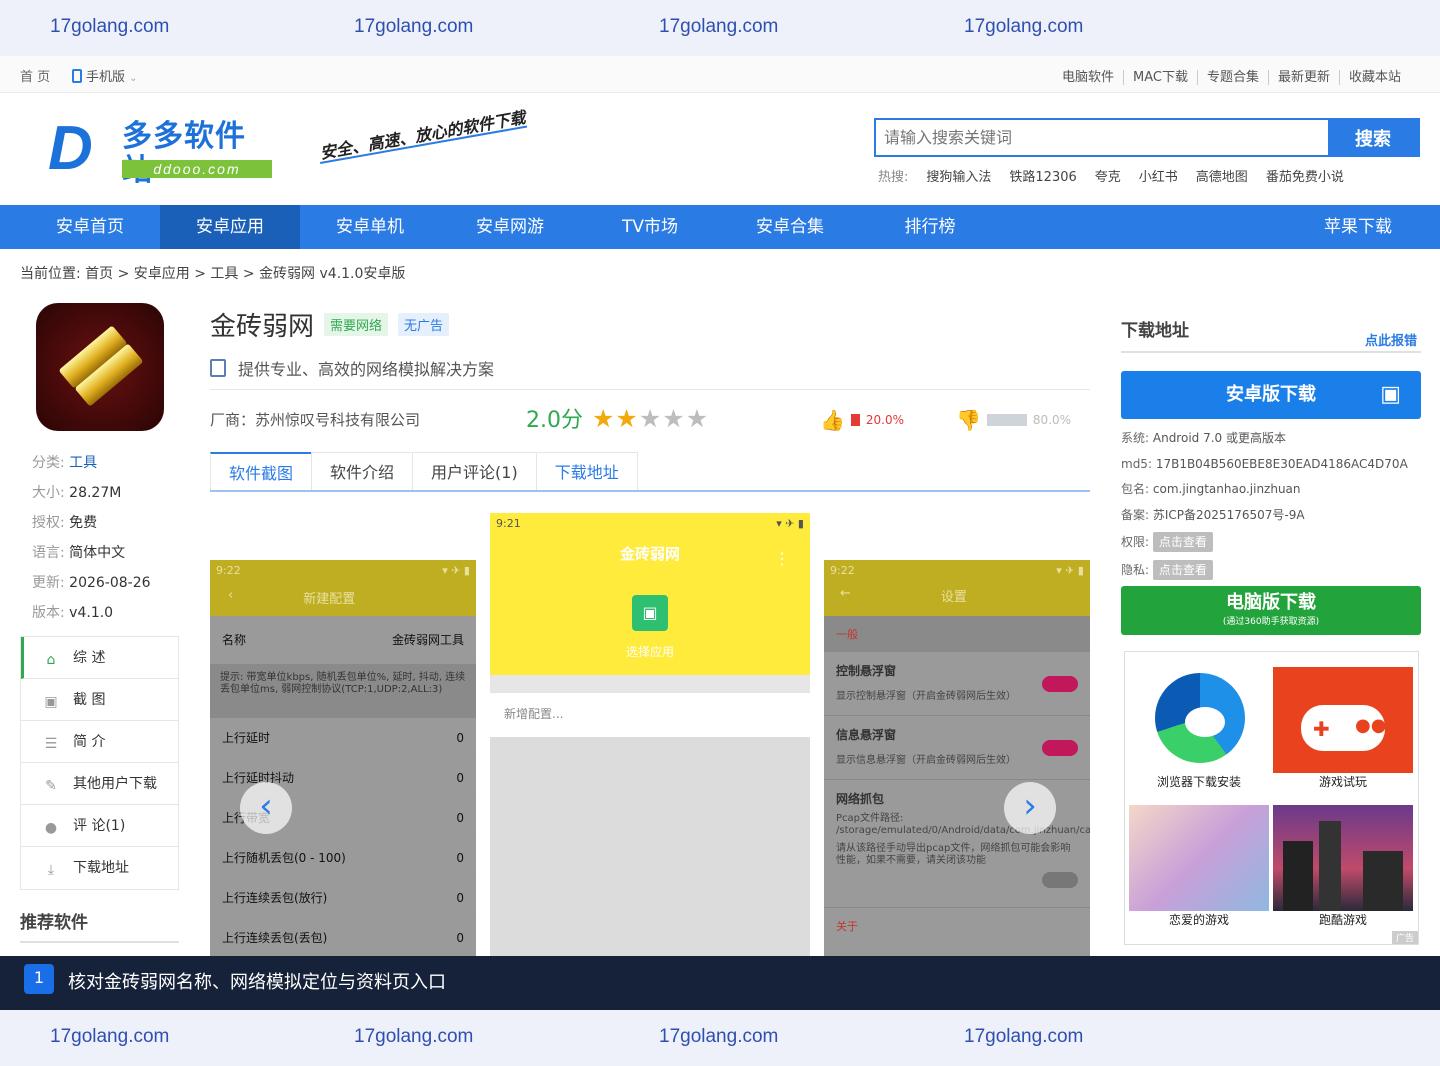  Describe the element at coordinates (1342, 782) in the screenshot. I see `ad-caption: 游戏试玩` at that location.